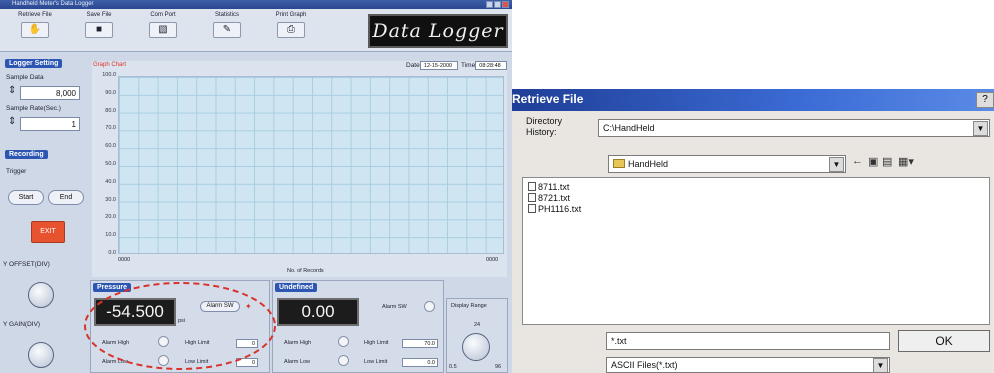 This screenshot has height=373, width=994. I want to click on filetype-value: ASCII Files(*.txt), so click(644, 365).